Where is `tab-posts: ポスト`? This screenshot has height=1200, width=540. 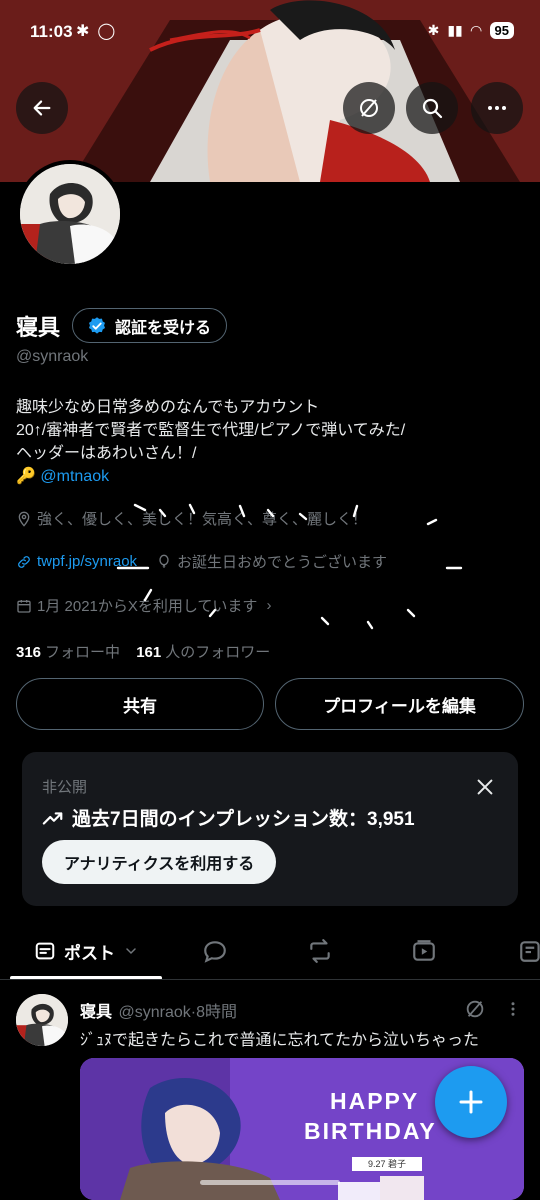 tab-posts: ポスト is located at coordinates (86, 951).